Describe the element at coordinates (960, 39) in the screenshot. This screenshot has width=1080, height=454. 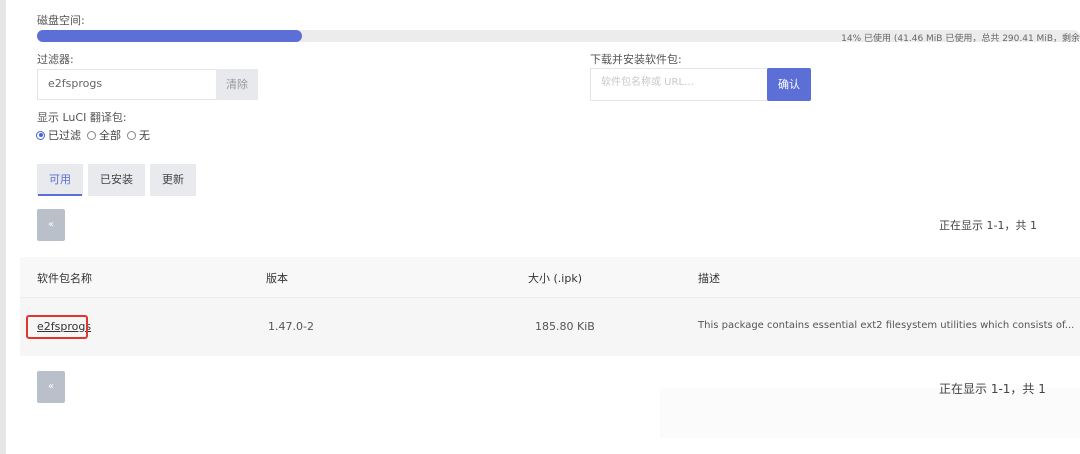
I see `disk-usage-text: 14% 已使用 (41.46 MiB 已使用，总共 290.41 MiB，剩余` at that location.